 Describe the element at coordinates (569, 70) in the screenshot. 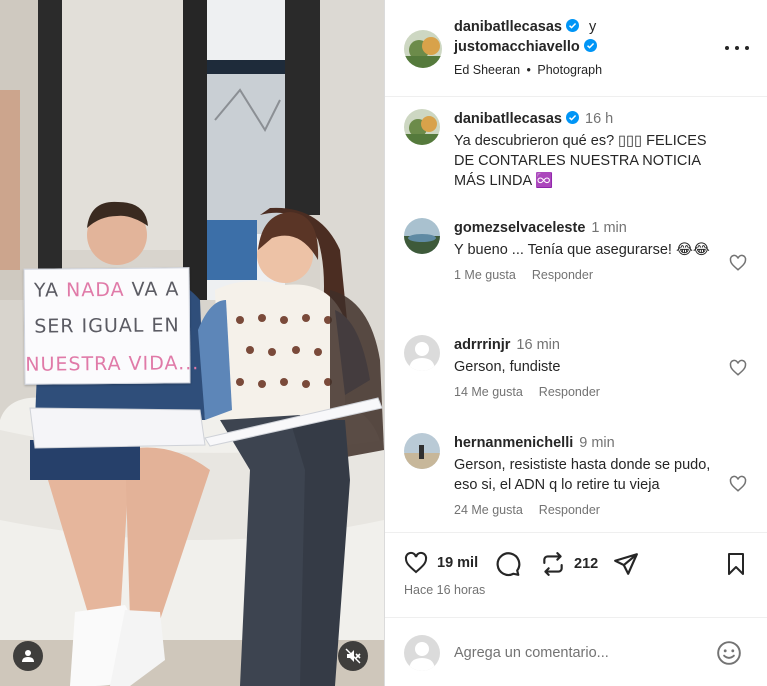

I see `category-link: Photograph` at that location.